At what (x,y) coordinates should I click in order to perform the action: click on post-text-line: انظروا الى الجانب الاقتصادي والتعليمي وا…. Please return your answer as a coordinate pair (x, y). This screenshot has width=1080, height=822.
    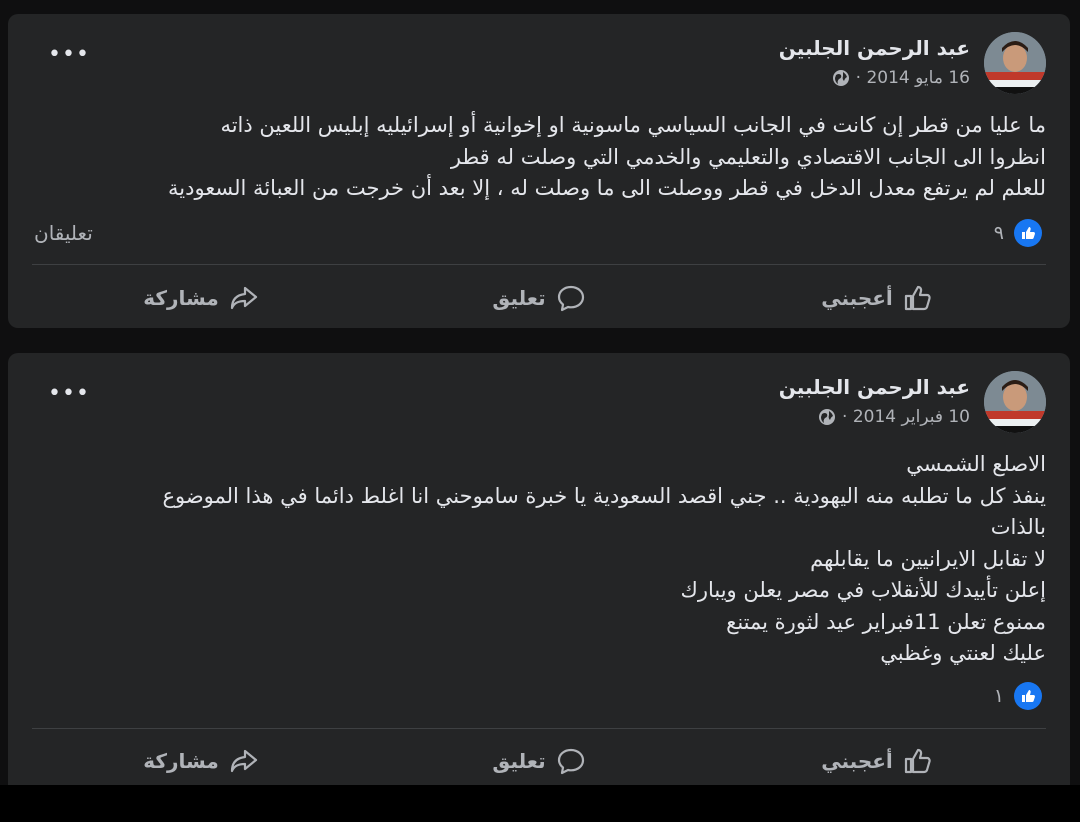
    Looking at the image, I should click on (748, 156).